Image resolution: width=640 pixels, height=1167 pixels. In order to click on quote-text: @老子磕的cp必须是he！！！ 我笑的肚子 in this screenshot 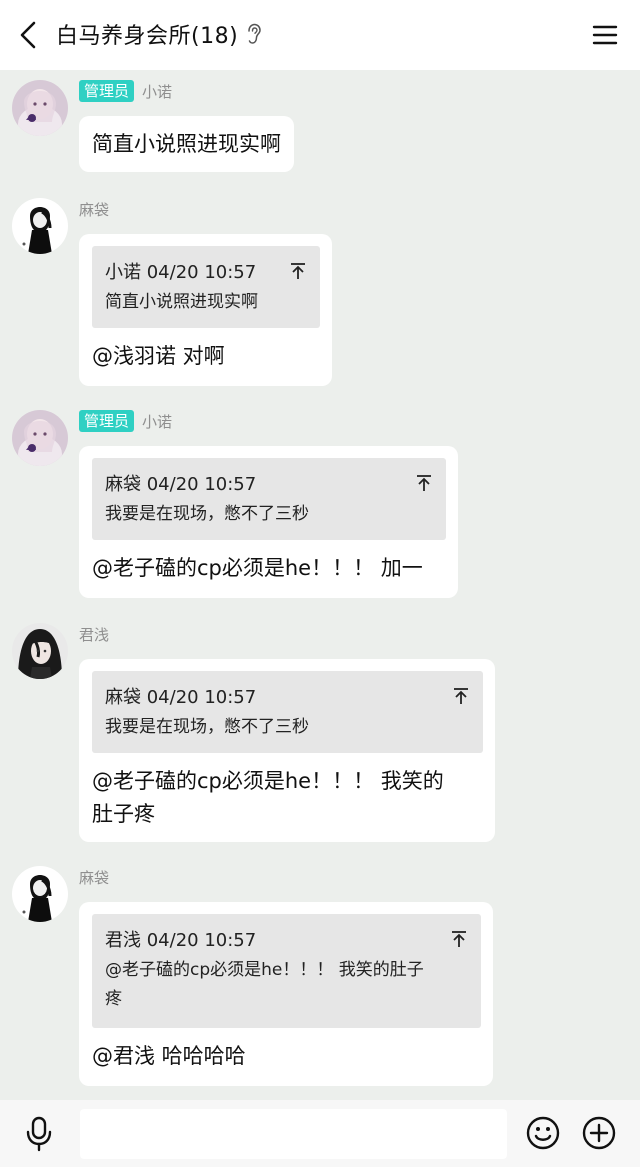, I will do `click(264, 970)`.